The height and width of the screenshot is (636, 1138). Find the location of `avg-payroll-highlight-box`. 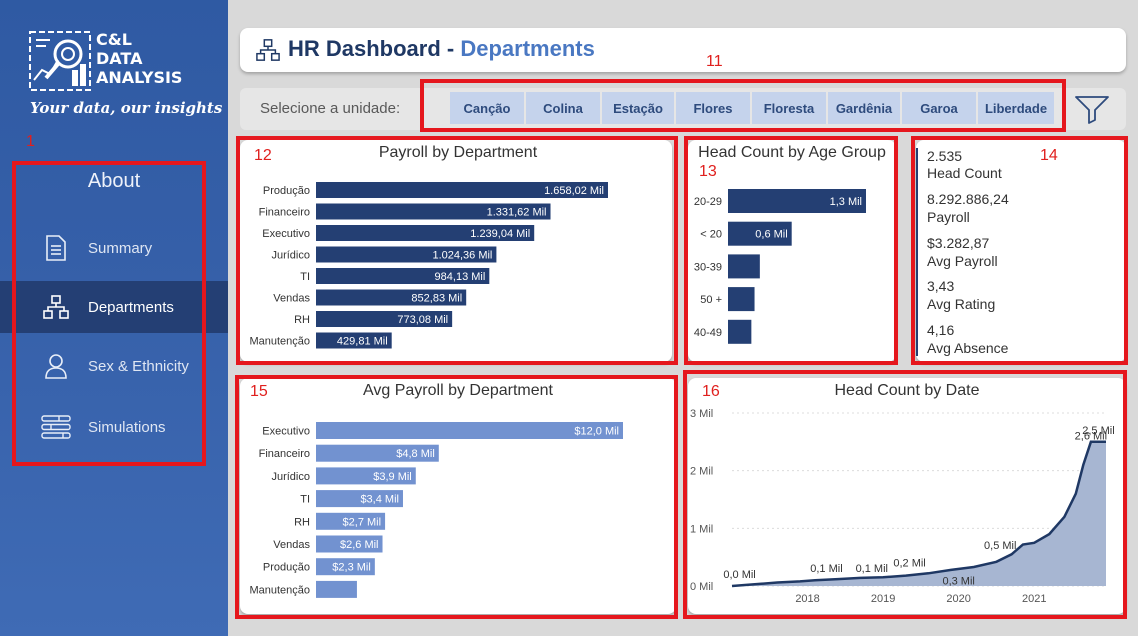

avg-payroll-highlight-box is located at coordinates (456, 497).